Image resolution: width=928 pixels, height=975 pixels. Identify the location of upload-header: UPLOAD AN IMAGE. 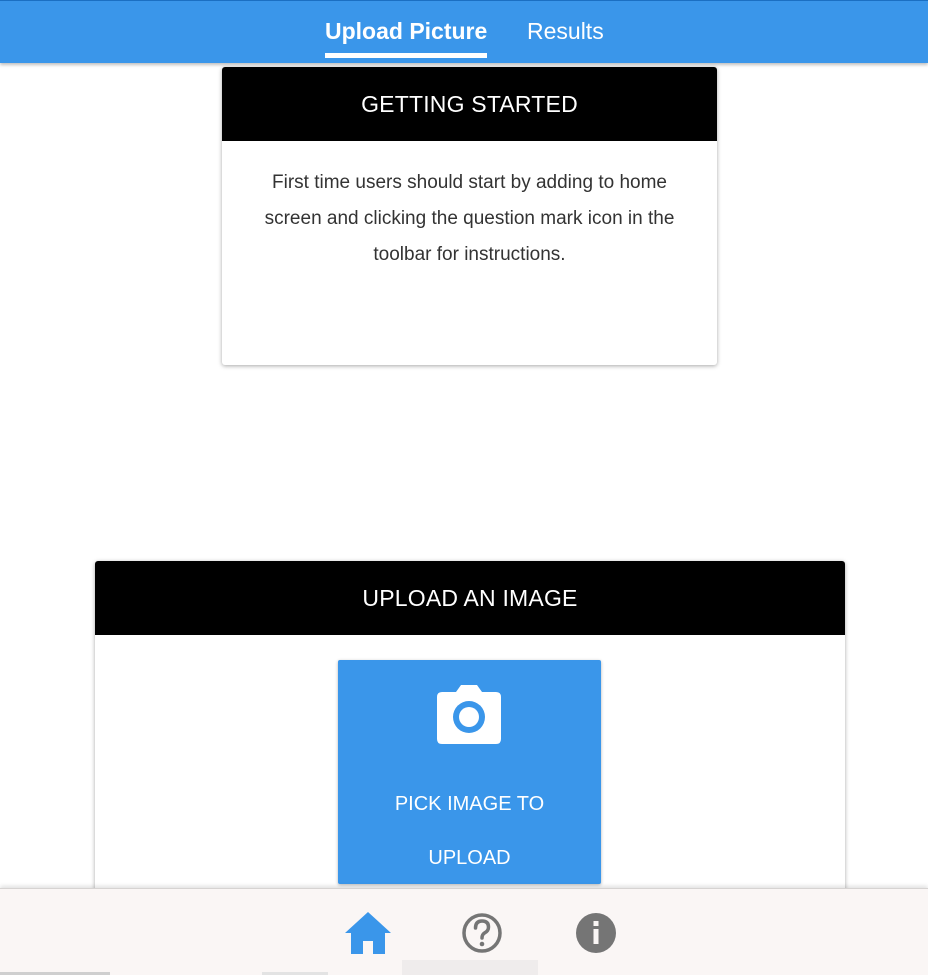
(470, 598).